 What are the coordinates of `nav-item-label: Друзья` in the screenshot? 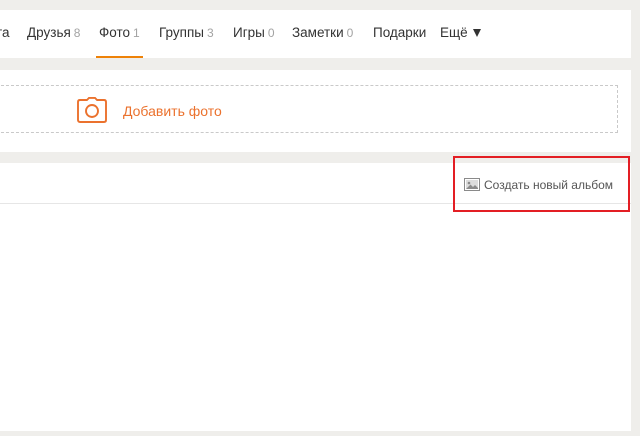 It's located at (49, 32).